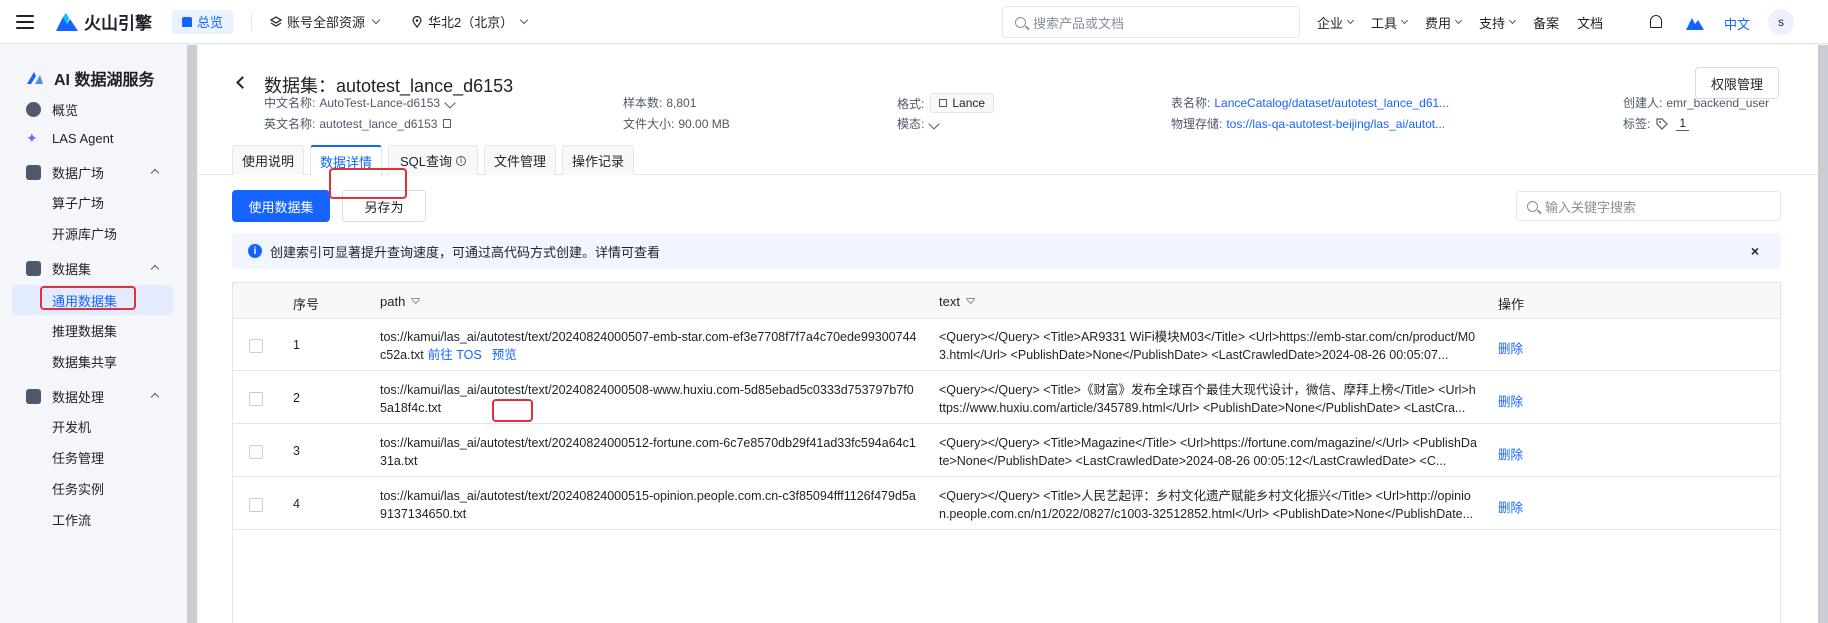  What do you see at coordinates (252, 21) in the screenshot?
I see `divider` at bounding box center [252, 21].